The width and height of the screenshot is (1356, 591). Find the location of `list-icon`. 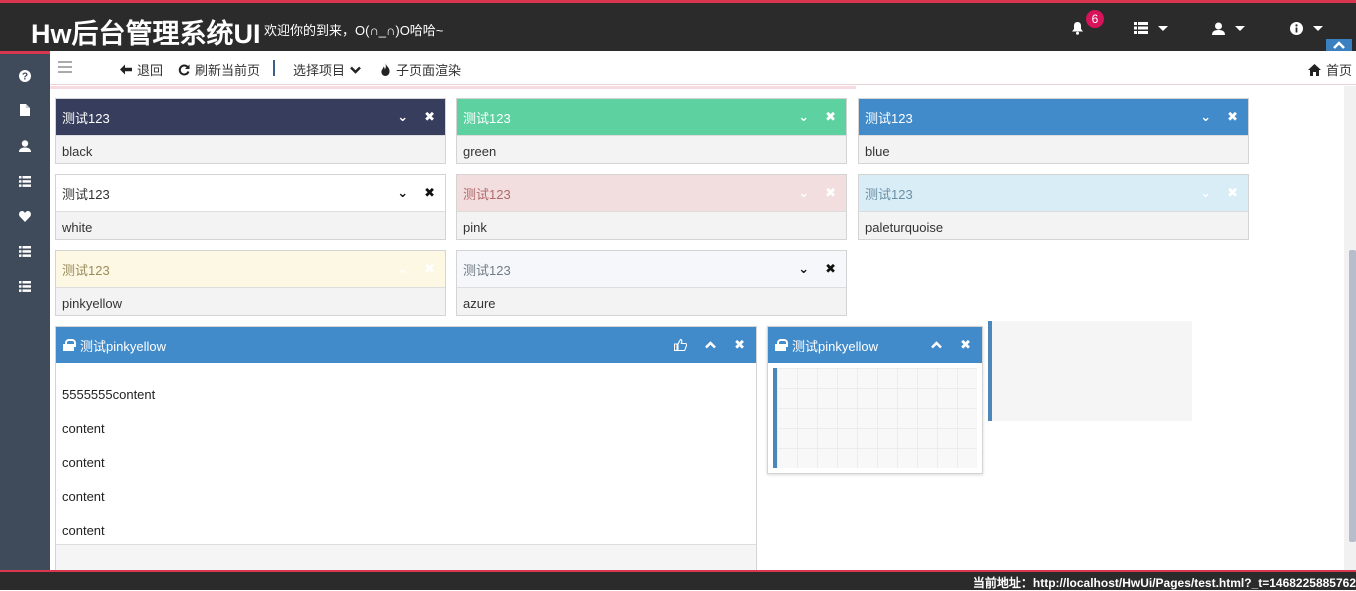

list-icon is located at coordinates (25, 181).